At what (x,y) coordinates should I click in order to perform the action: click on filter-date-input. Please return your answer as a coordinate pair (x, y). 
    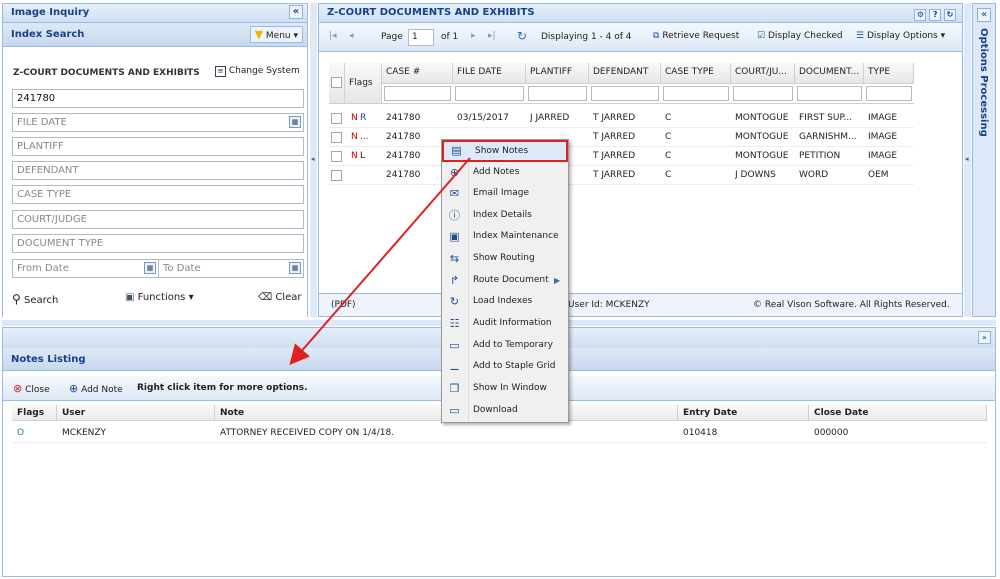
    Looking at the image, I should click on (489, 93).